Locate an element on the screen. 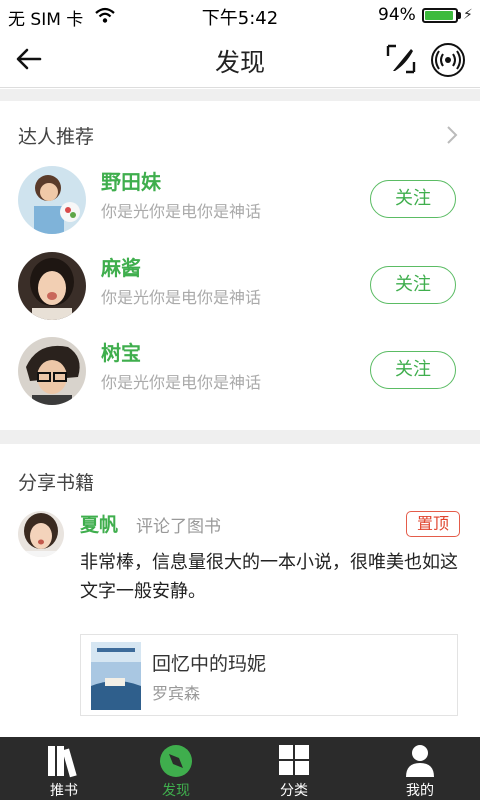 The width and height of the screenshot is (480, 800). status-bar: 无 SIM 卡 下午5:42 94% ⚡ is located at coordinates (240, 15).